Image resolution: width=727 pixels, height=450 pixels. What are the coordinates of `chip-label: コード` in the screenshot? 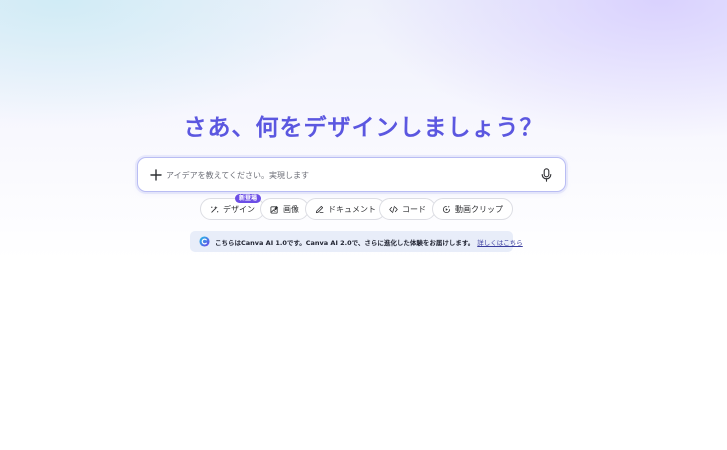 It's located at (414, 209).